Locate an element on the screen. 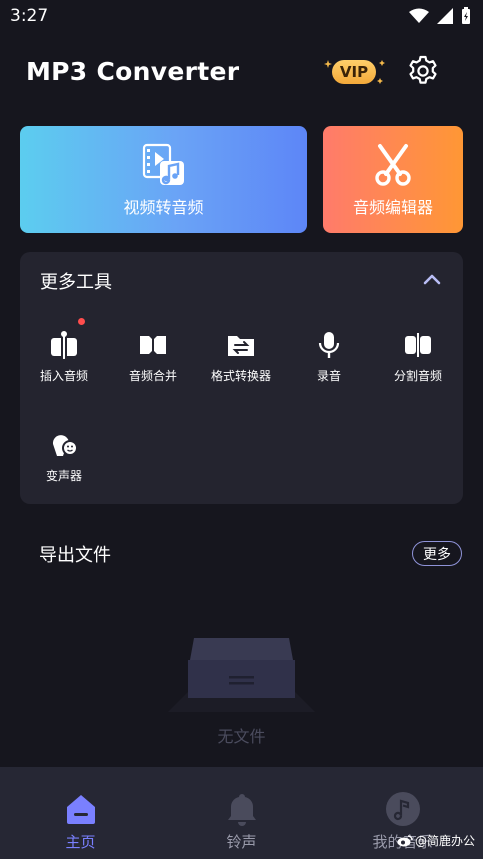  merge-audio-icon is located at coordinates (153, 345).